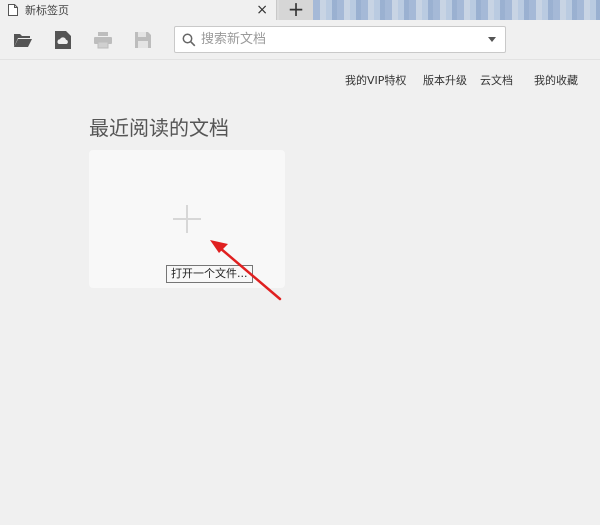 Image resolution: width=600 pixels, height=525 pixels. I want to click on toolbar, so click(300, 40).